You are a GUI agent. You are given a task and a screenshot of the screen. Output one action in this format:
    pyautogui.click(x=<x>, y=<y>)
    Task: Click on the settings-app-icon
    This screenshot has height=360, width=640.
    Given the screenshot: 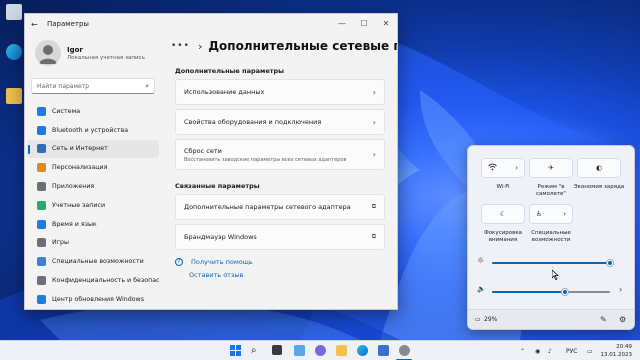 What is the action you would take?
    pyautogui.click(x=404, y=350)
    